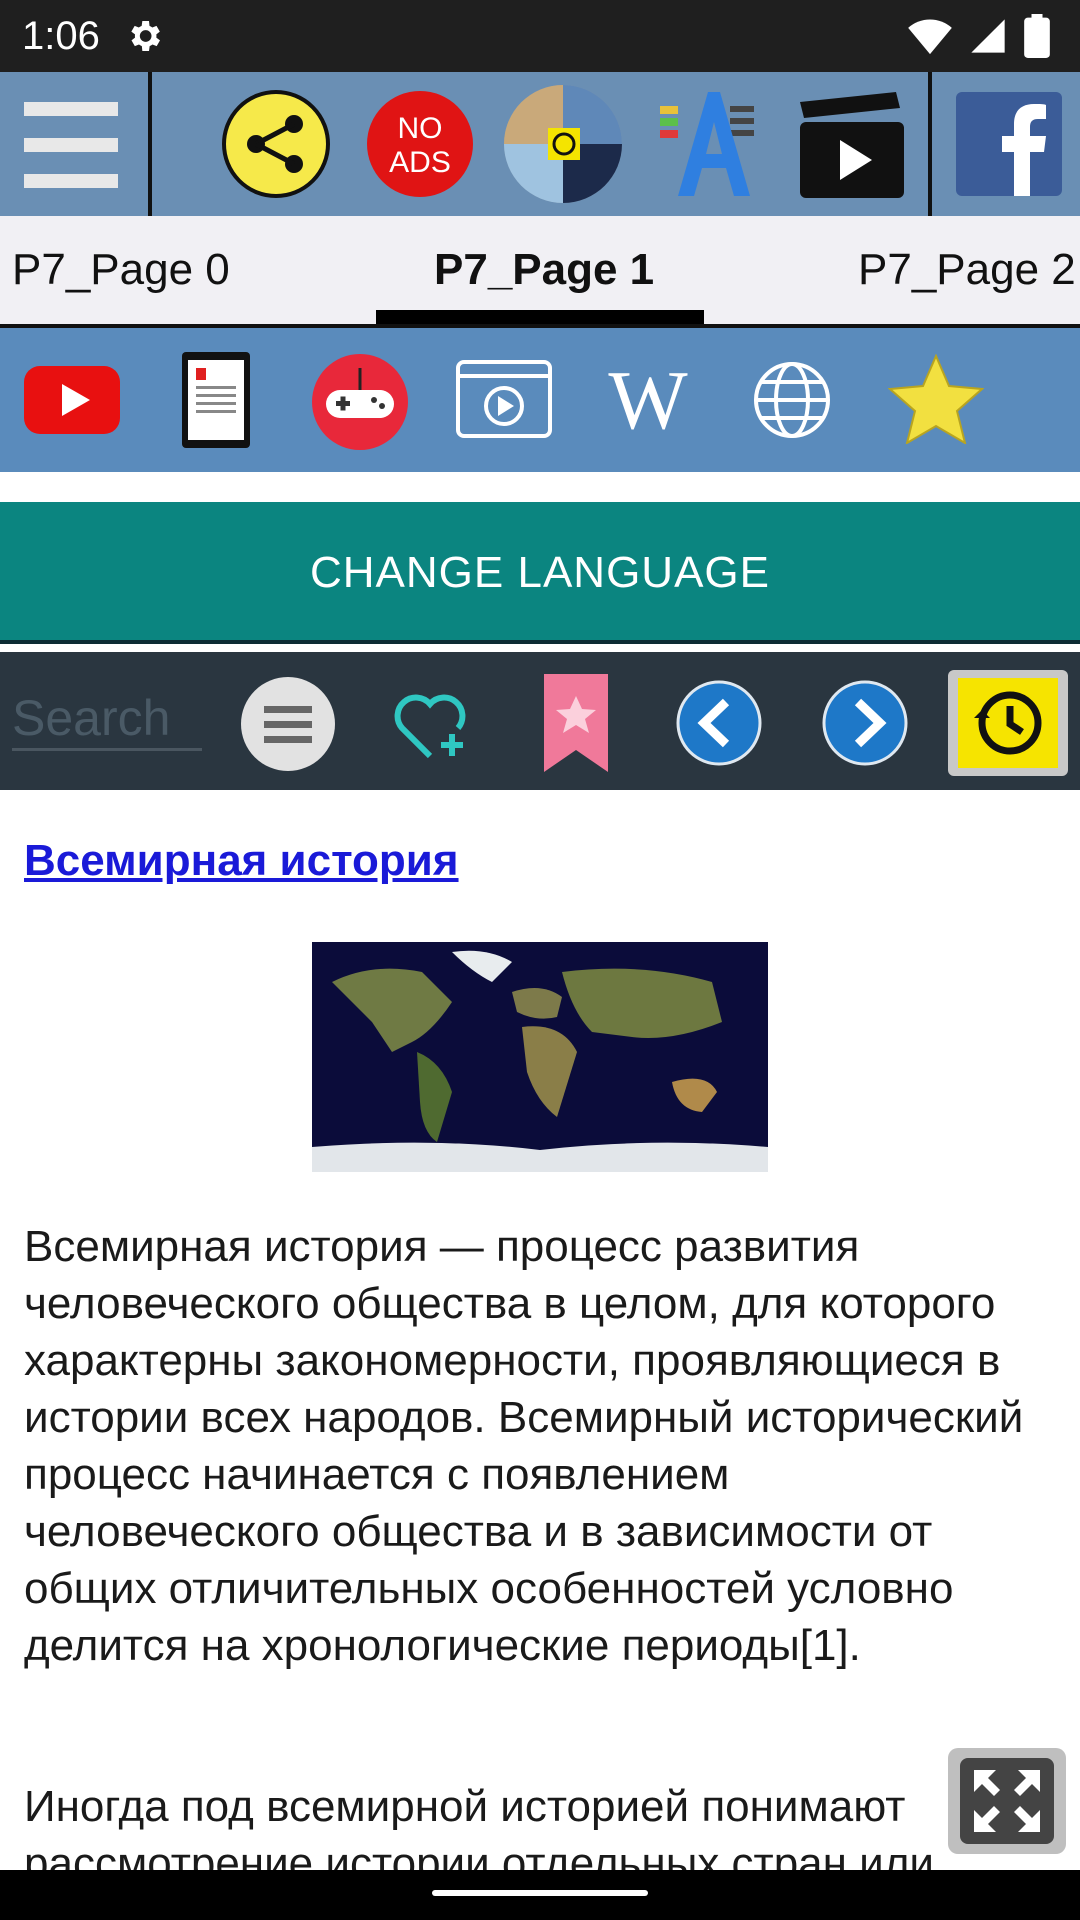  I want to click on share-icon, so click(276, 144).